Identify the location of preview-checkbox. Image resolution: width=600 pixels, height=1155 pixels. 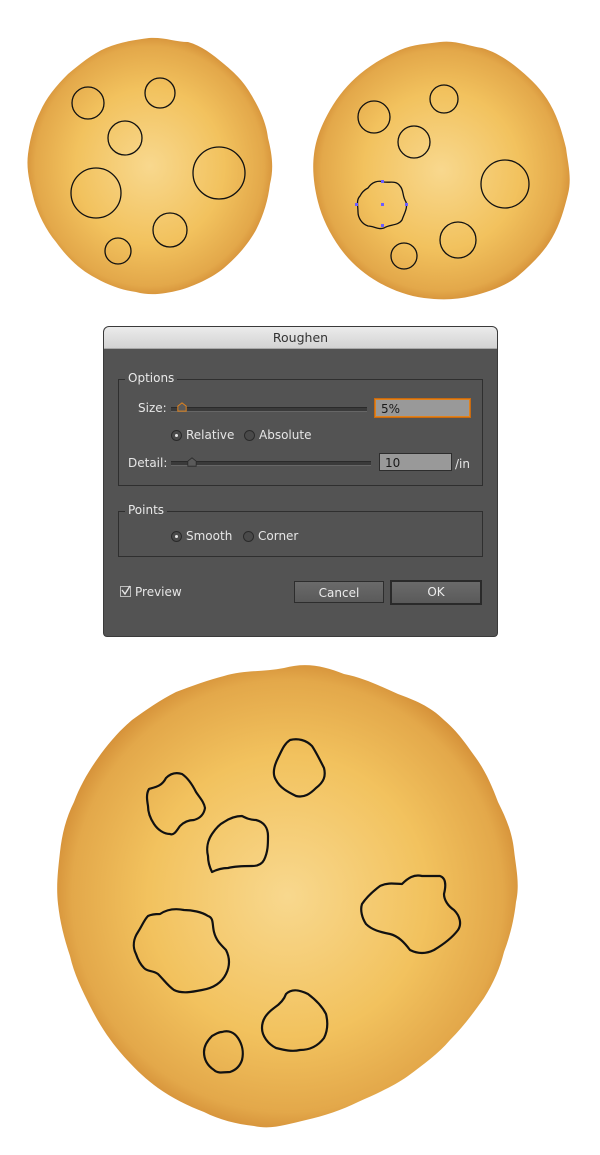
(125, 591).